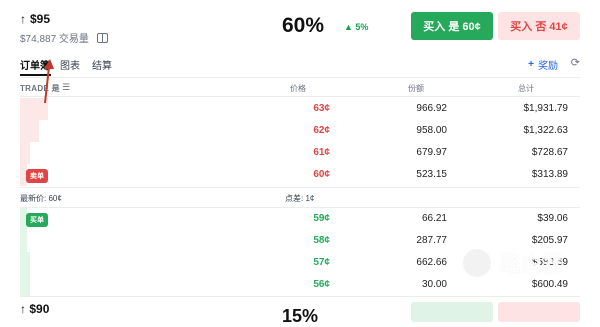  What do you see at coordinates (431, 130) in the screenshot?
I see `ask-shares: 958.00` at bounding box center [431, 130].